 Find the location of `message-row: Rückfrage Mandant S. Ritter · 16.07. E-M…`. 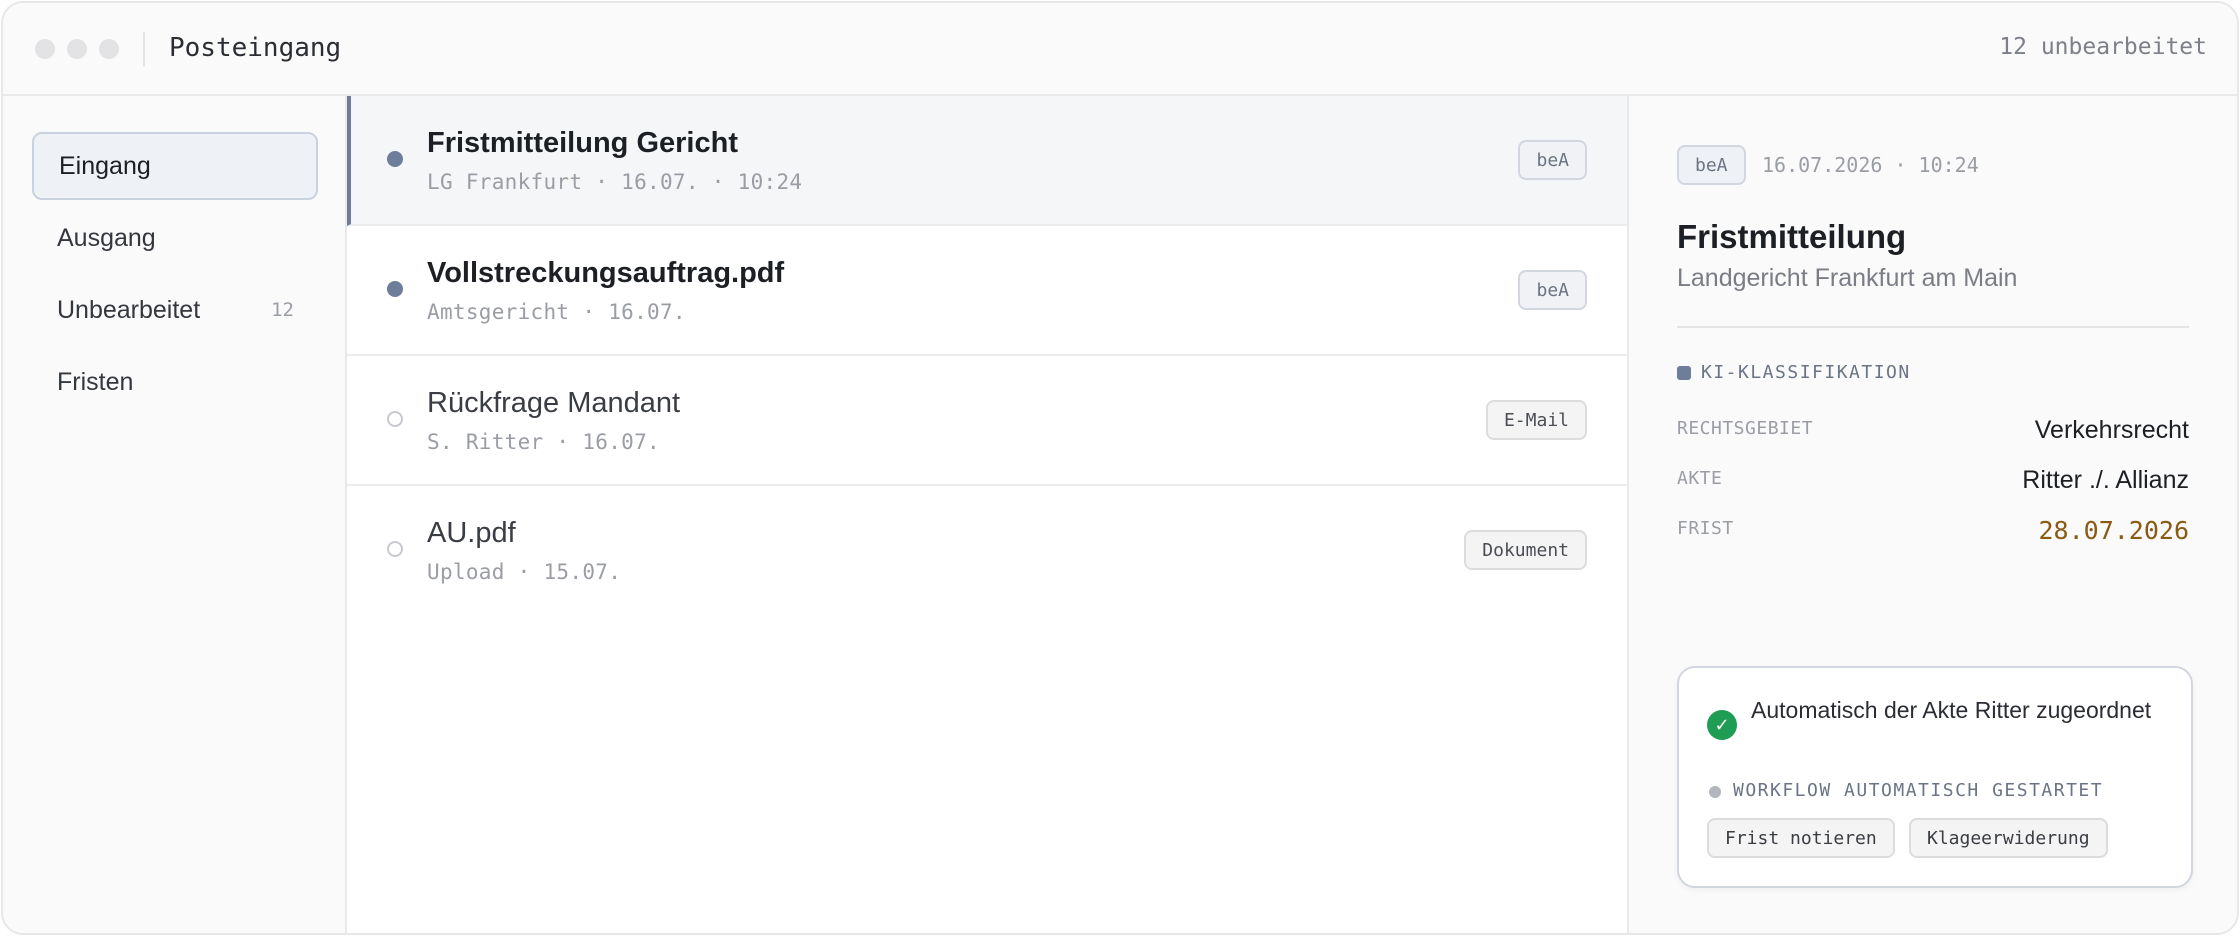

message-row: Rückfrage Mandant S. Ritter · 16.07. E-M… is located at coordinates (987, 421).